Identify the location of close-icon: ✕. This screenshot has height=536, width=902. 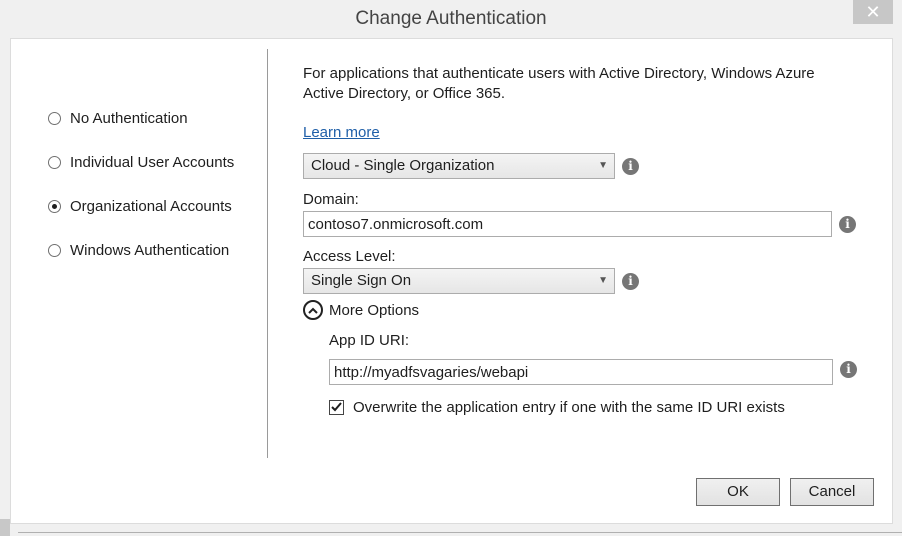
(873, 12).